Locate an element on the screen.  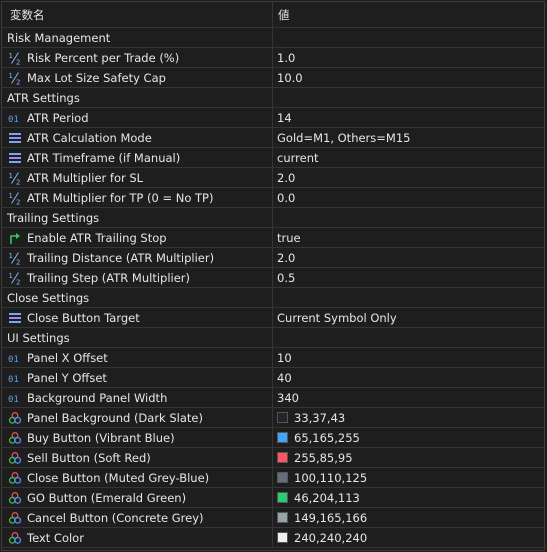
param-value-cell: 100,110,125 is located at coordinates (408, 477).